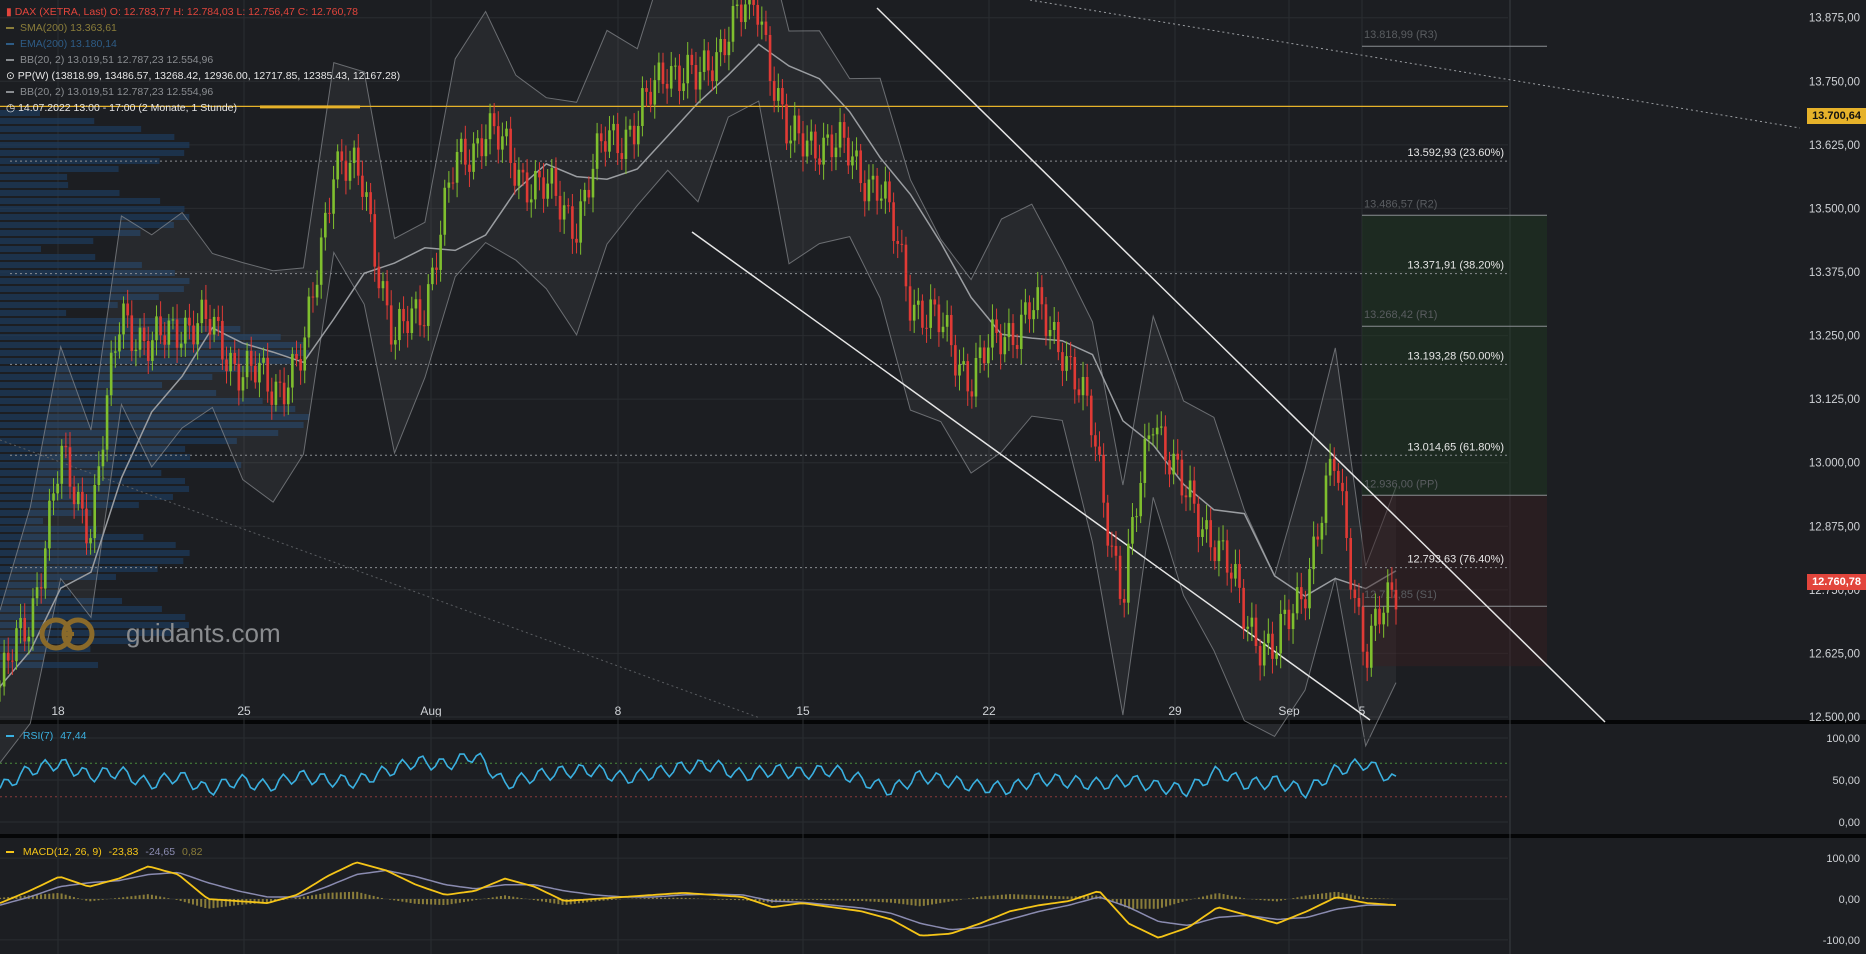 The image size is (1866, 954). Describe the element at coordinates (1834, 718) in the screenshot. I see `y-tick-label: 12.500,00` at that location.